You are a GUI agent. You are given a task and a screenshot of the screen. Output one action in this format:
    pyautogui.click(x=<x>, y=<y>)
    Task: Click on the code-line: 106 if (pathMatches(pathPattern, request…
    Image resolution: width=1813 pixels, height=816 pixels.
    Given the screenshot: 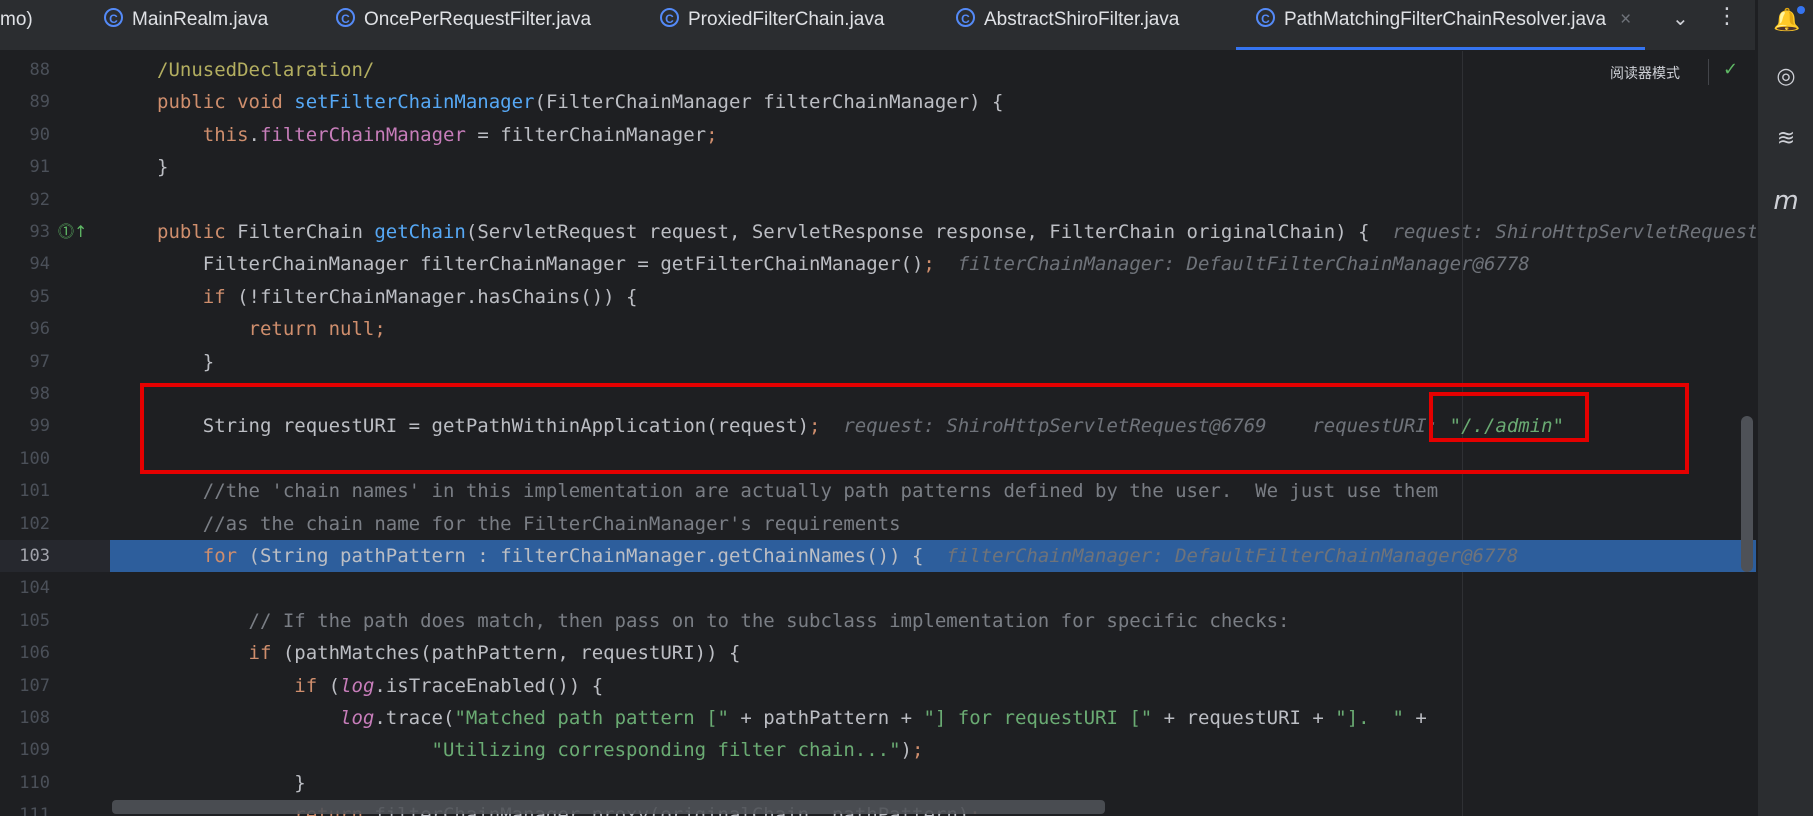 What is the action you would take?
    pyautogui.click(x=878, y=653)
    